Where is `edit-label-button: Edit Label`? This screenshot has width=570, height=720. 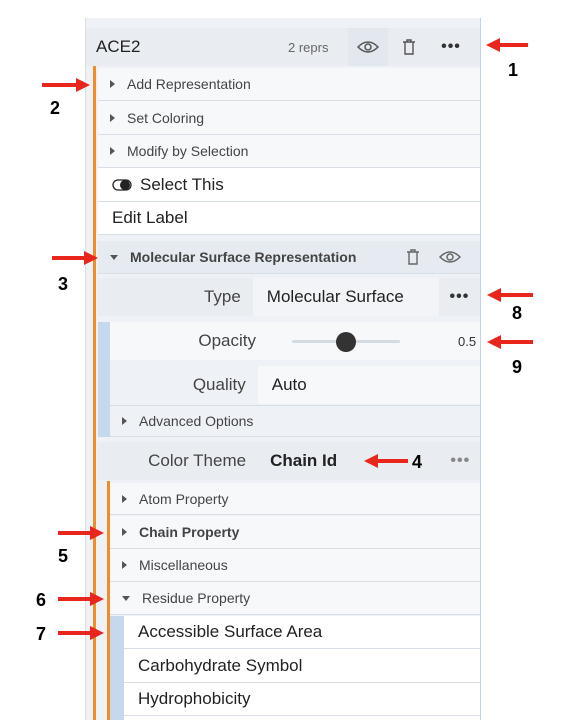 edit-label-button: Edit Label is located at coordinates (289, 218).